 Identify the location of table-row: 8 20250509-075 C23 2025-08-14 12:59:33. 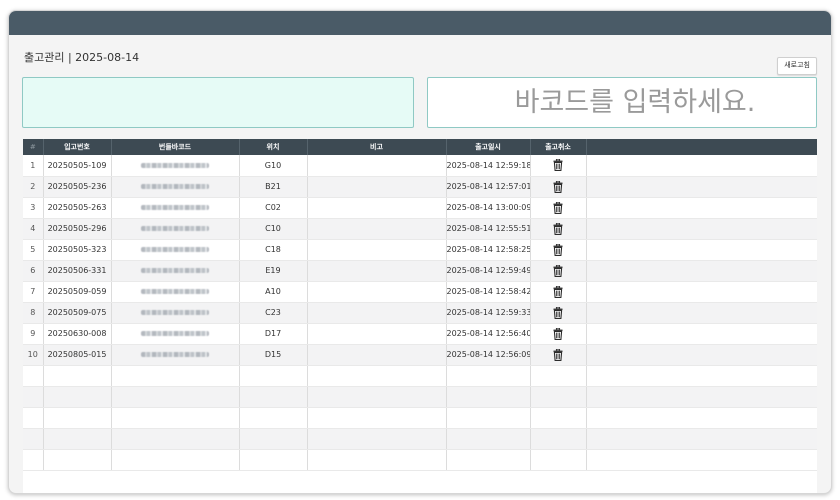
(420, 313).